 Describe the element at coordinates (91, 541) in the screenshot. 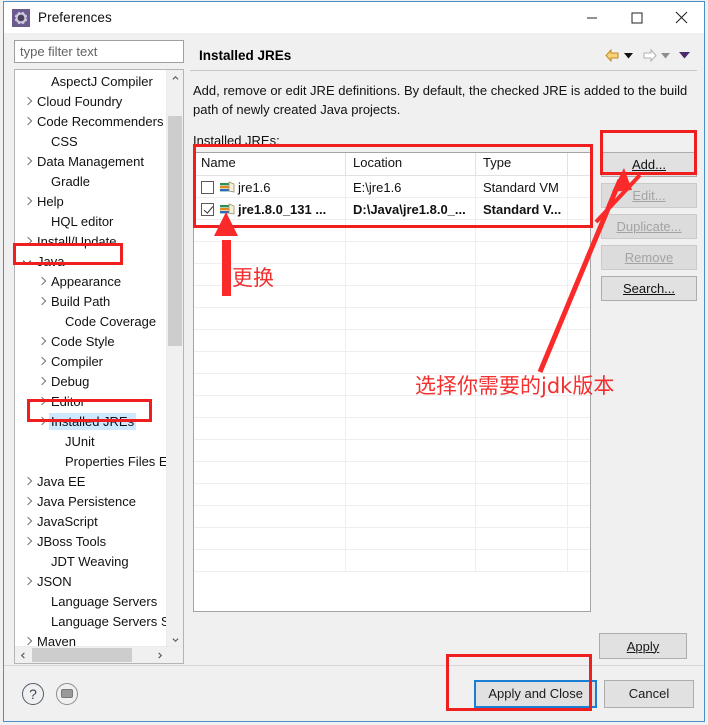

I see `sidebar-item-jboss-tools: JBoss Tools` at that location.